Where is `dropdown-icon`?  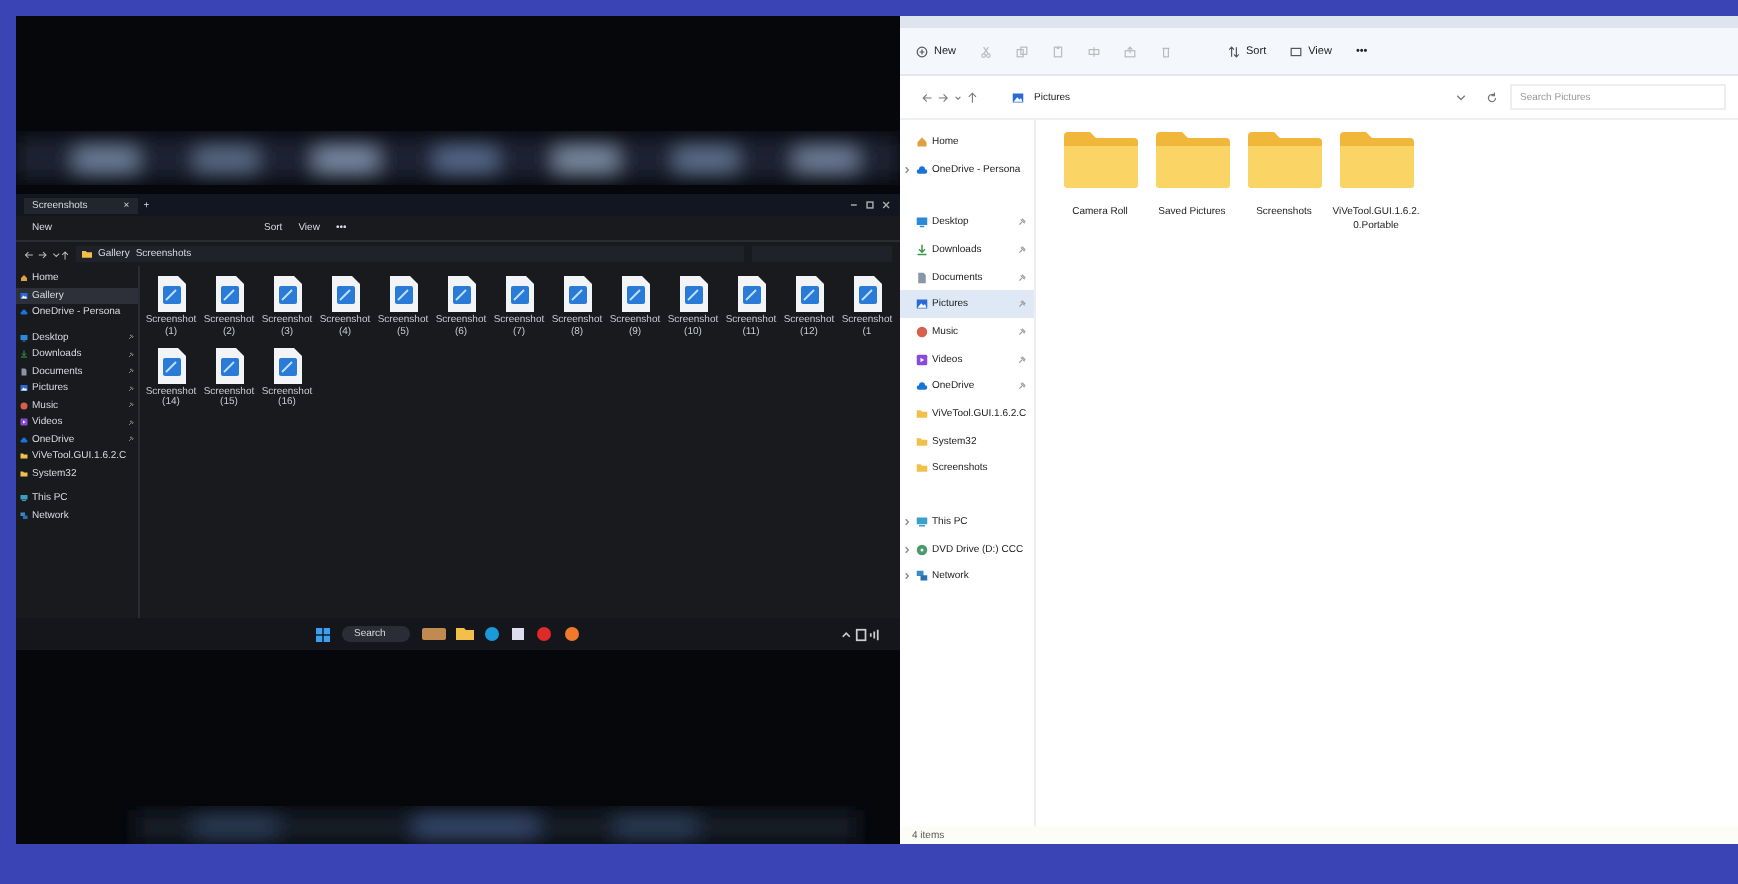 dropdown-icon is located at coordinates (1461, 97).